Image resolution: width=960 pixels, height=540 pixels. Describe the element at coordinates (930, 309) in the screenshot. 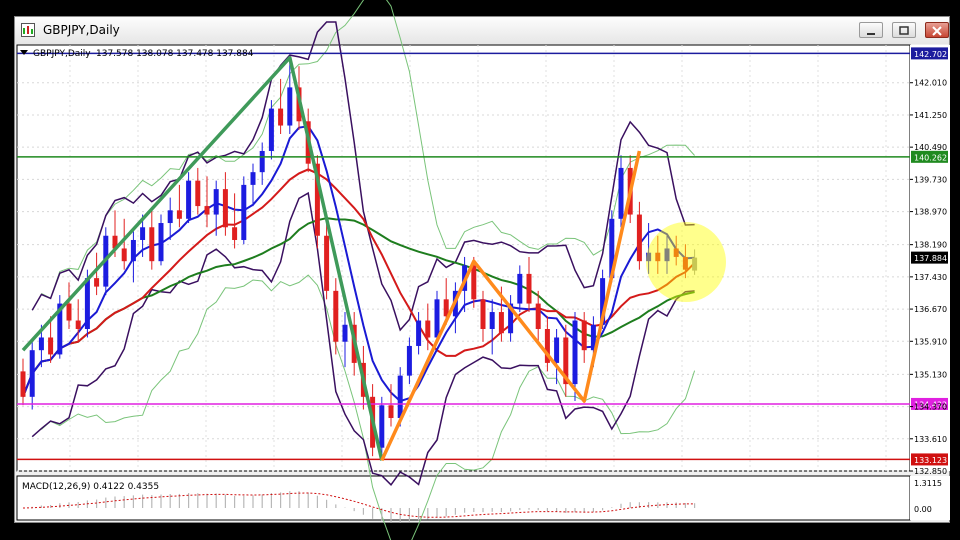

I see `price-tick-label: 136.670` at that location.